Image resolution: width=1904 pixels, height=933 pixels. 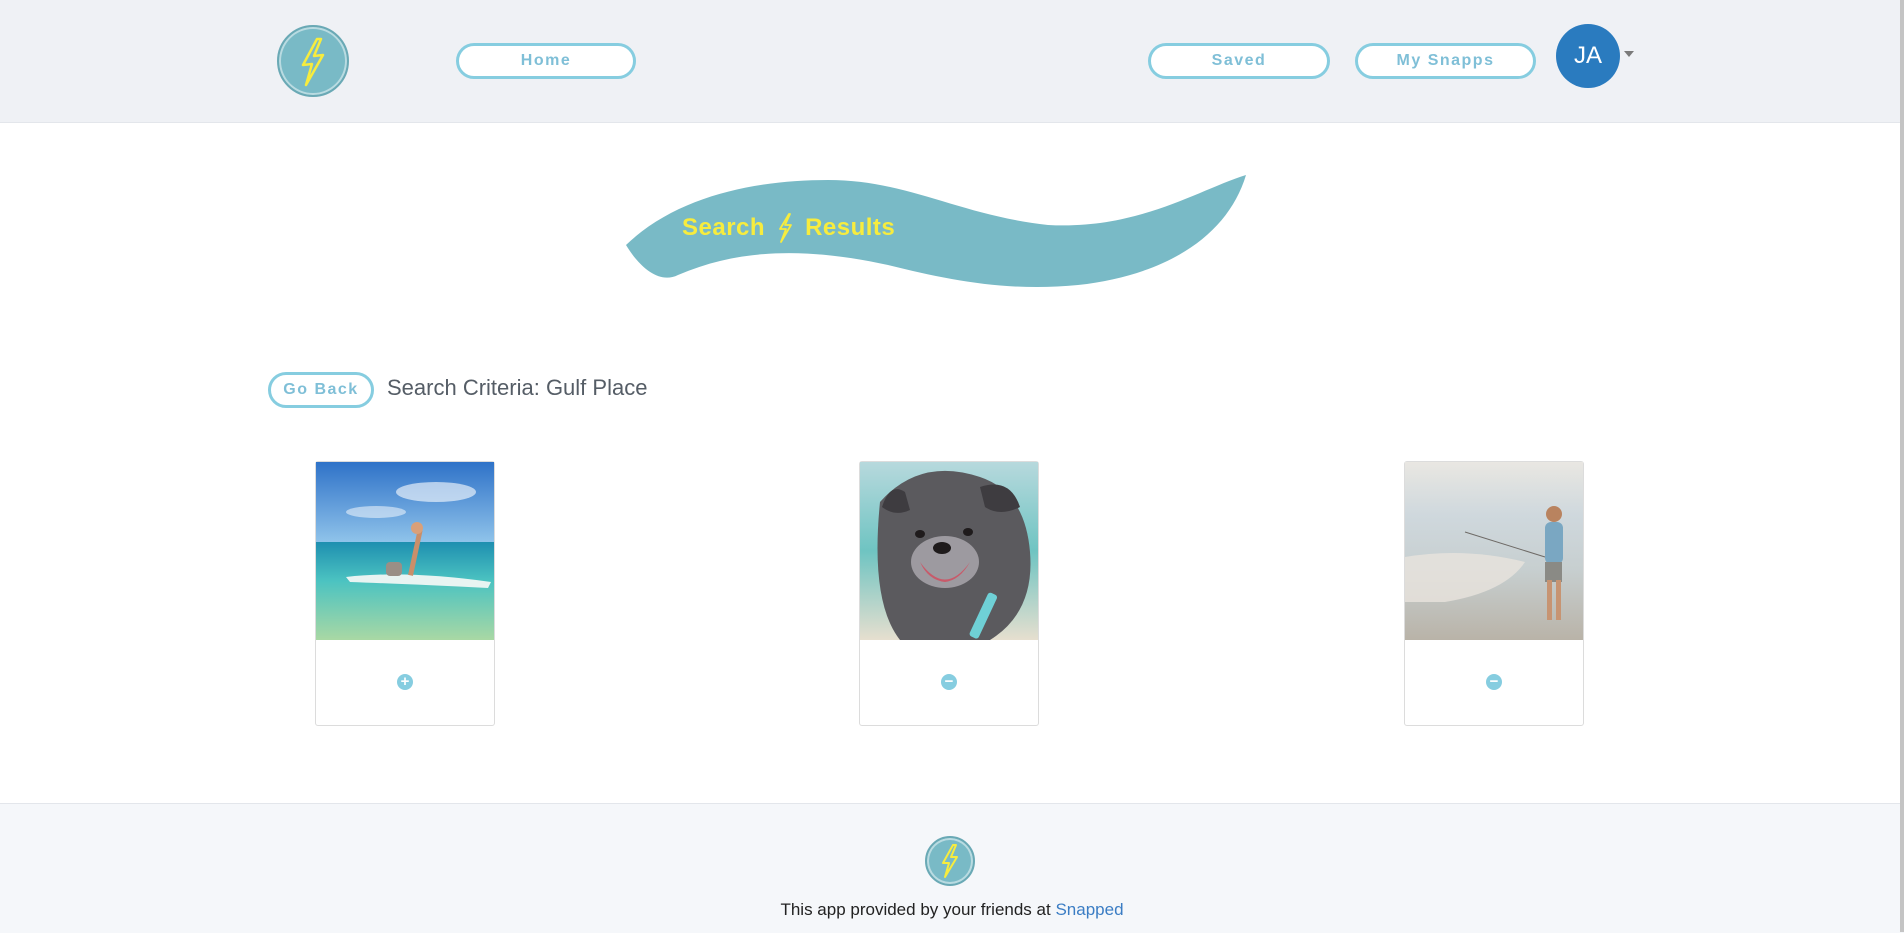 I want to click on search-criteria-text: Search Criteria: Gulf Place, so click(x=517, y=387).